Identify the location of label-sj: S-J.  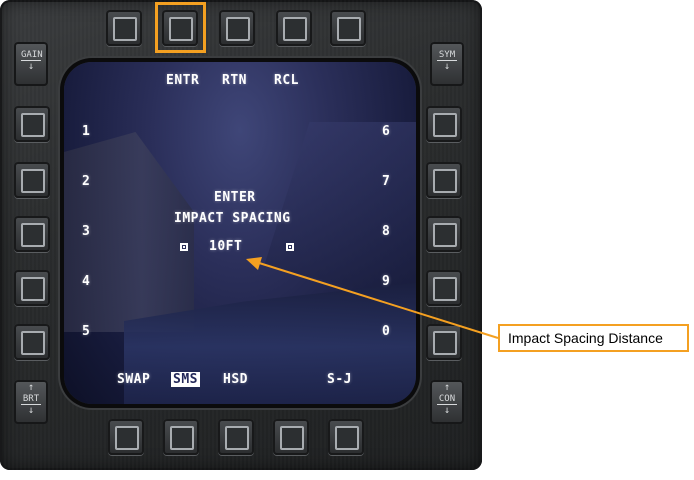
(339, 379).